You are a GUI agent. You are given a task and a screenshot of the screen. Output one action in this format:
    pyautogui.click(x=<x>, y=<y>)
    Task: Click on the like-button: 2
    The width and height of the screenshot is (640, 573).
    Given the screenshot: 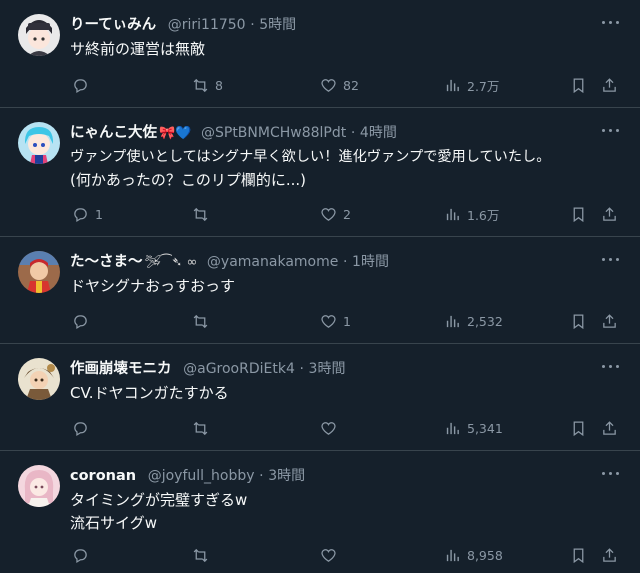 What is the action you would take?
    pyautogui.click(x=335, y=214)
    